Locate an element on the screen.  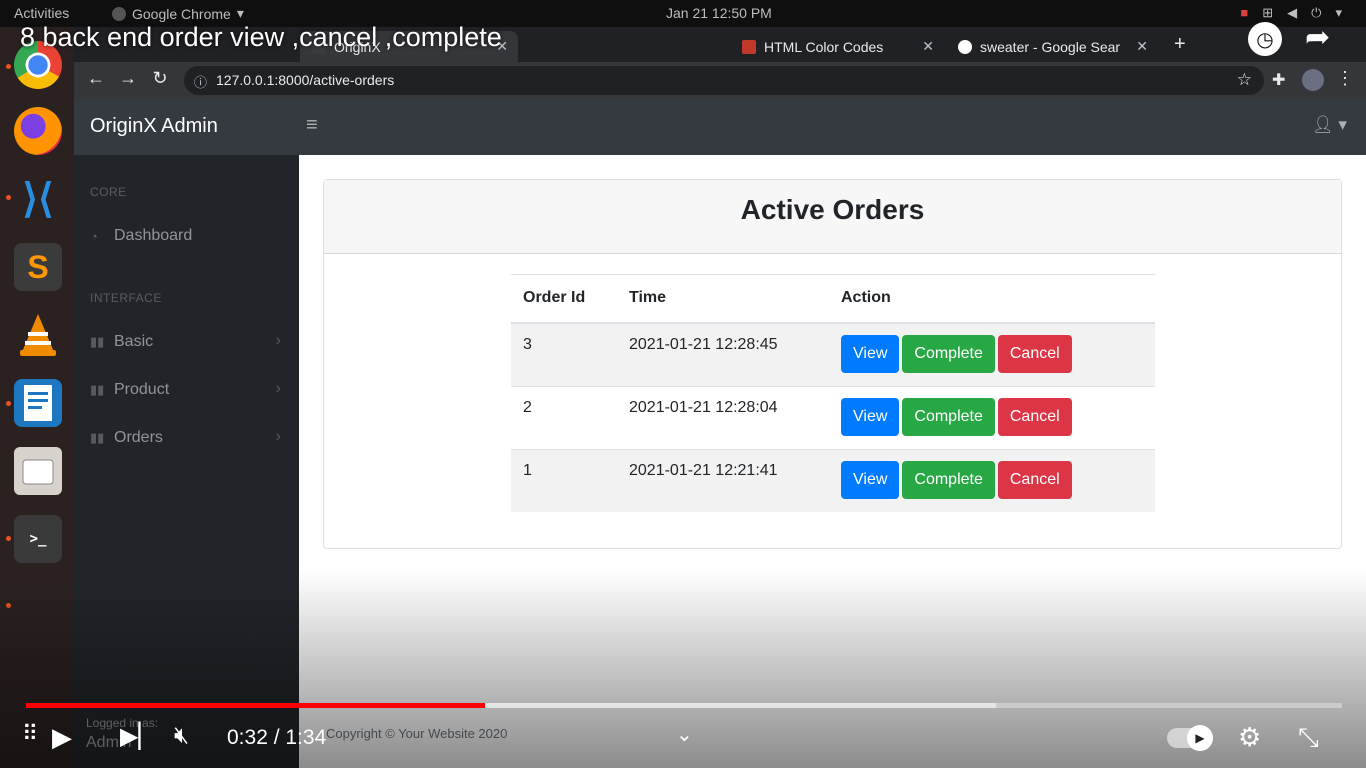
address-bar: ⓘ 127.0.0.1:8000/active-orders ☆ is located at coordinates (724, 80).